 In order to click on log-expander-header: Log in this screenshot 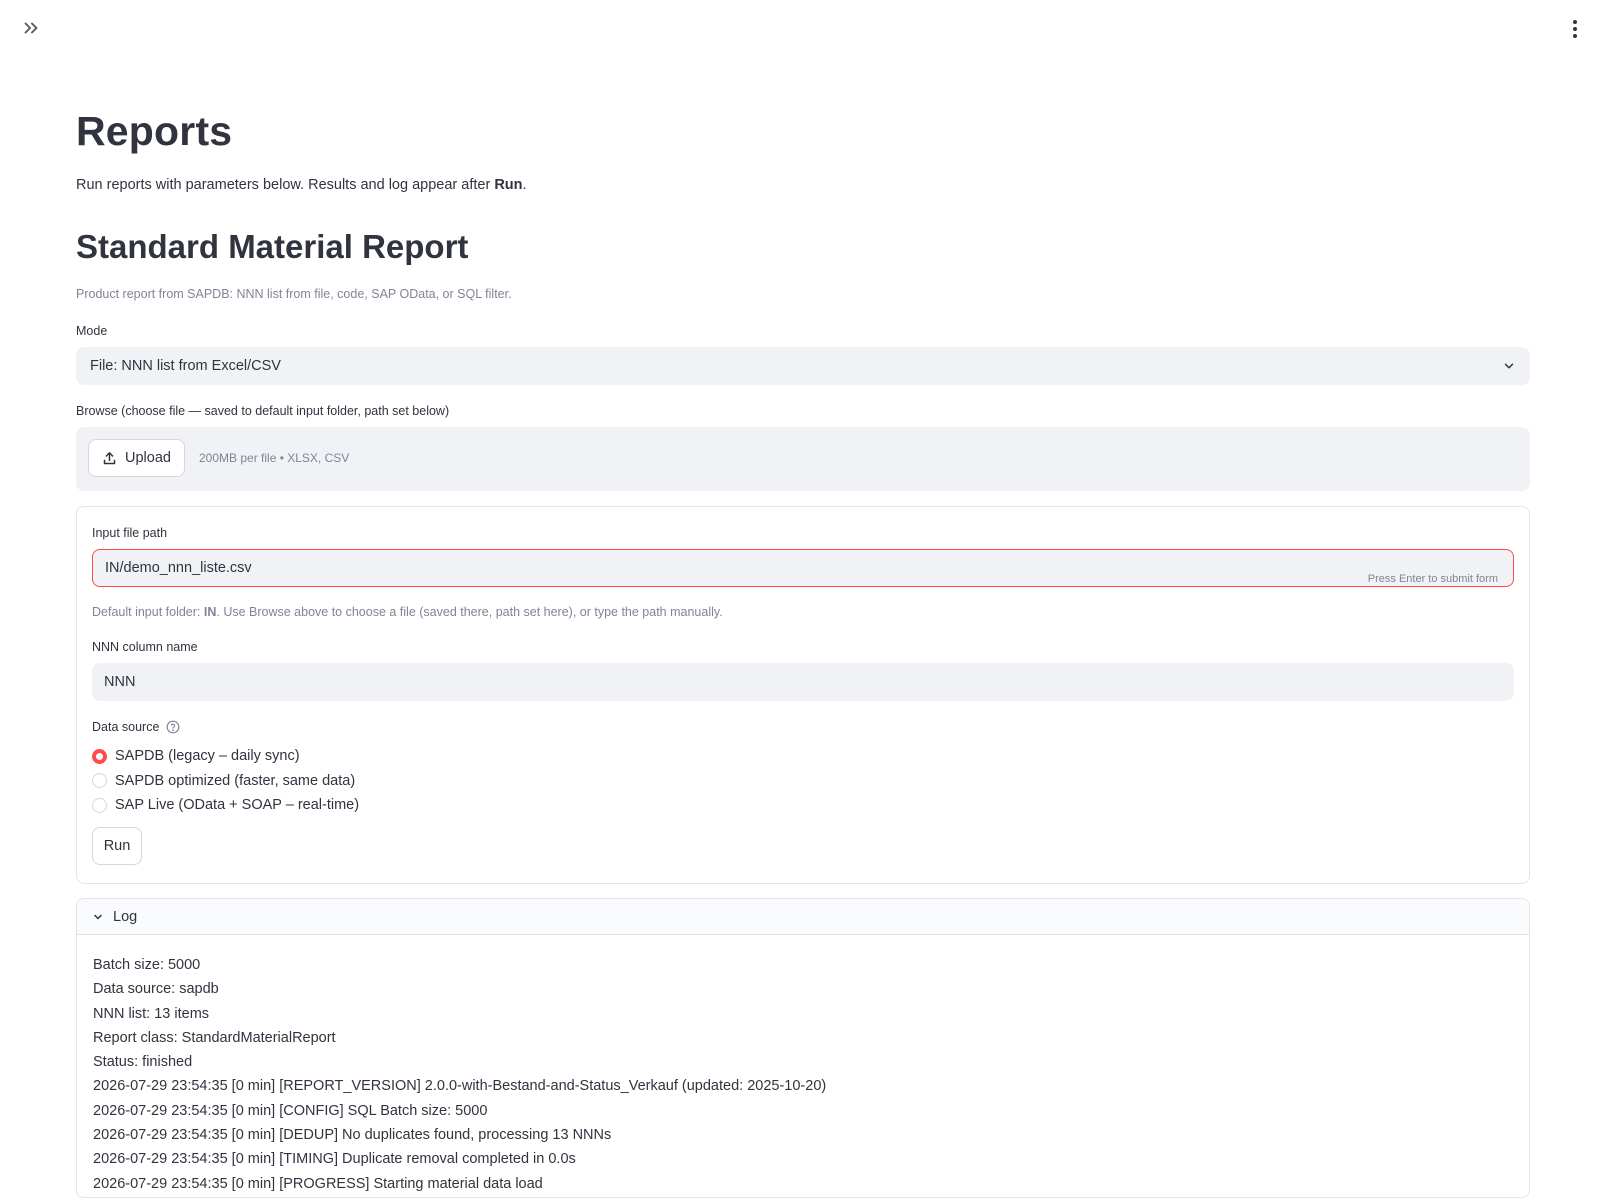, I will do `click(803, 917)`.